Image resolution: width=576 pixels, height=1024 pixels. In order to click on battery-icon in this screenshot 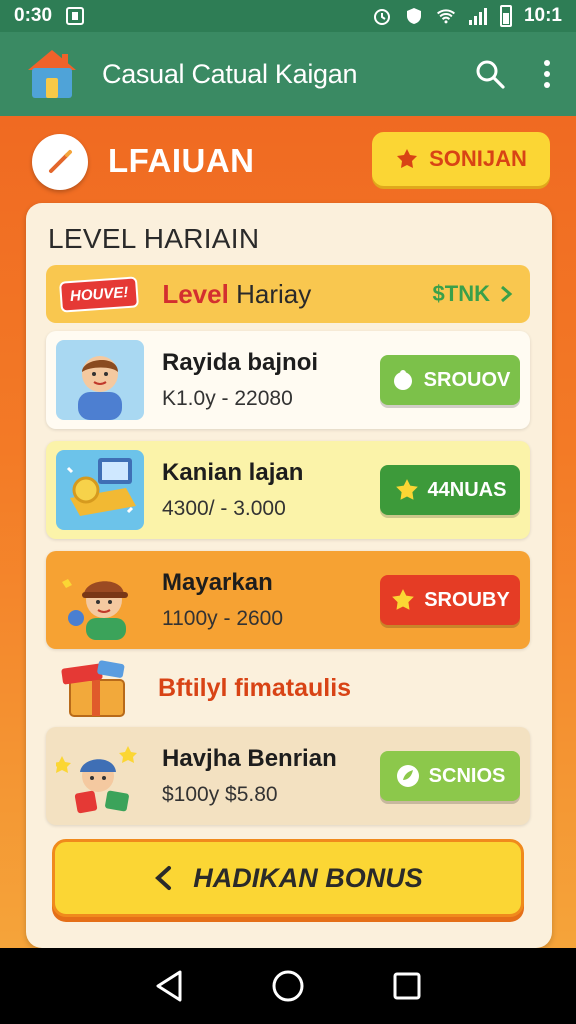, I will do `click(505, 16)`.